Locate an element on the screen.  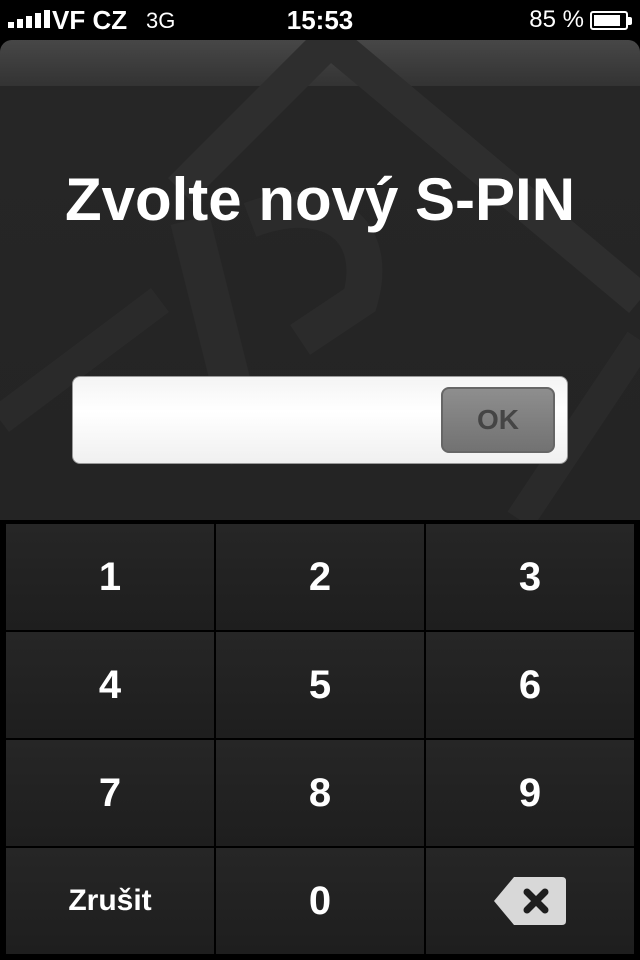
key-4: 4 is located at coordinates (110, 685).